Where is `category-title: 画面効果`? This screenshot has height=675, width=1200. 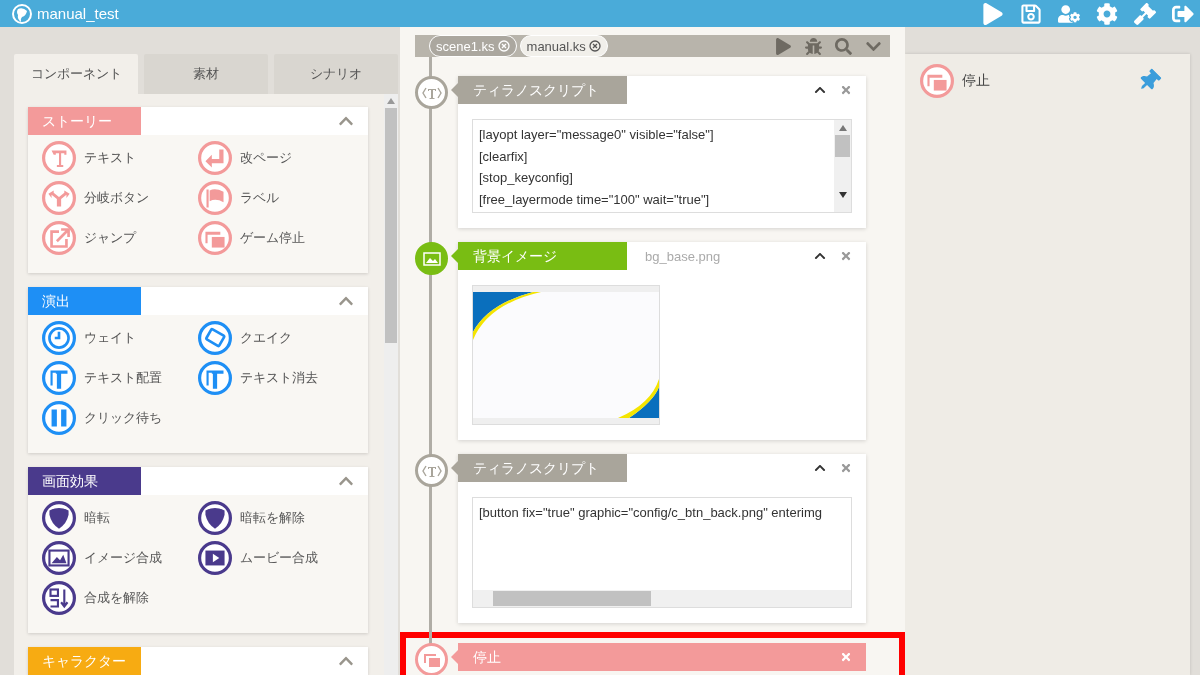
category-title: 画面効果 is located at coordinates (84, 481).